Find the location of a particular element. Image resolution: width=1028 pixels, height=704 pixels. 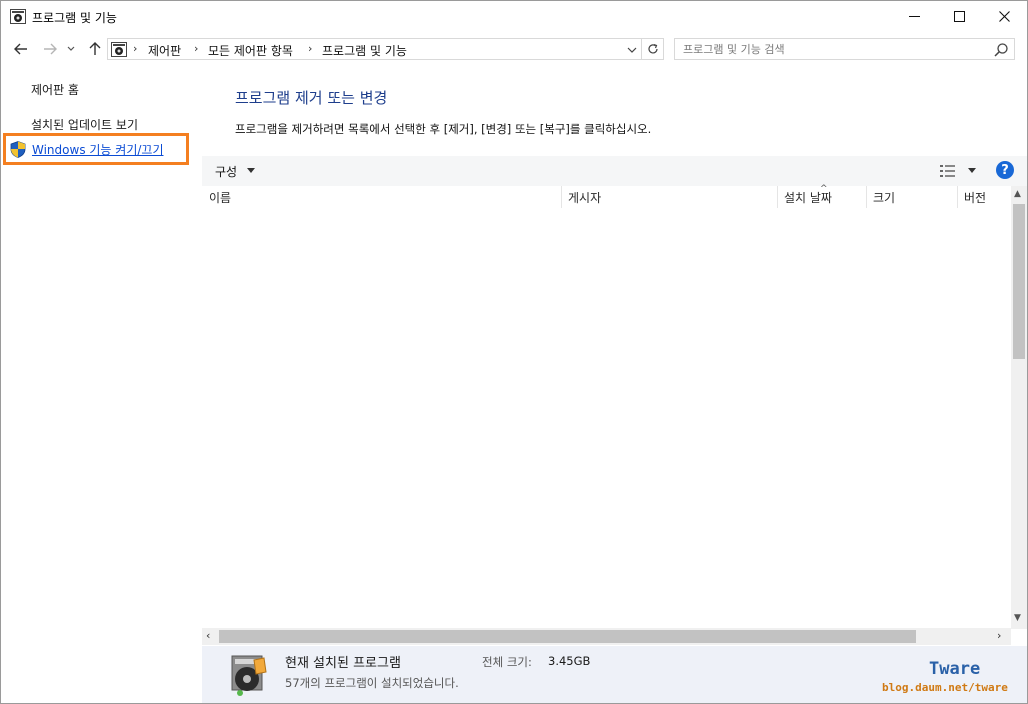

forward-button is located at coordinates (50, 49).